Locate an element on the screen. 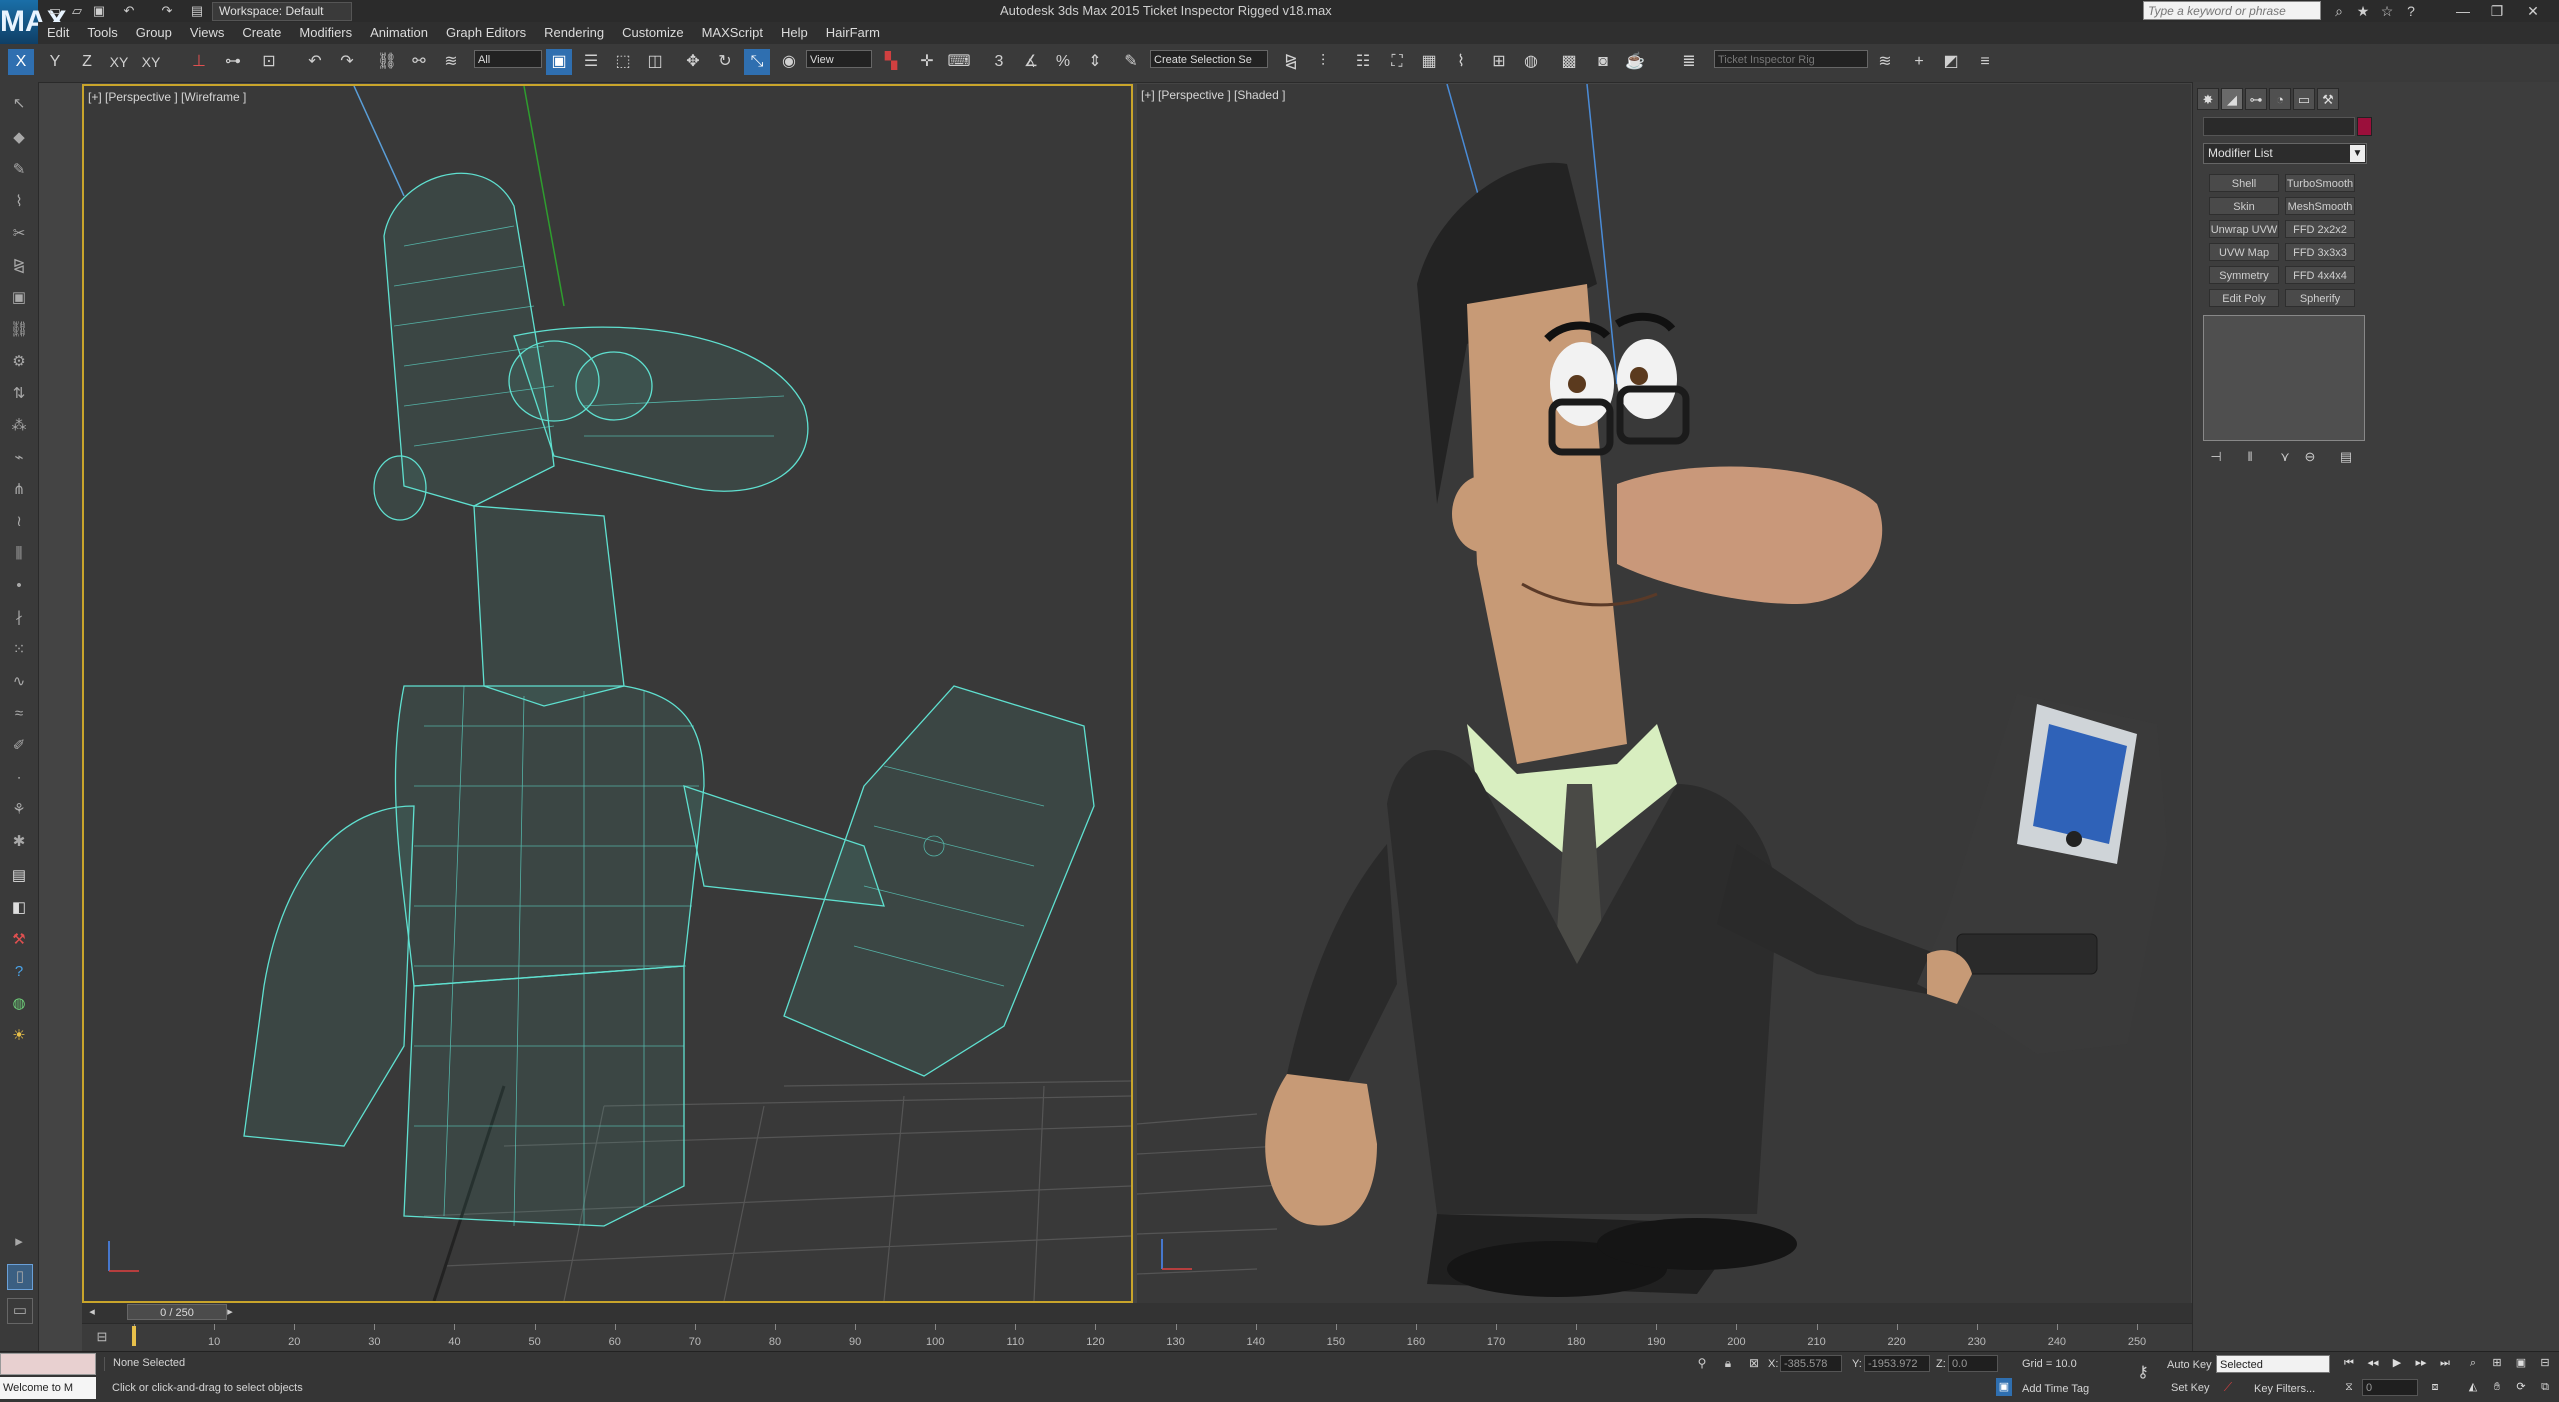 Image resolution: width=2559 pixels, height=1402 pixels. paint-select-icon: ✎ is located at coordinates (19, 170).